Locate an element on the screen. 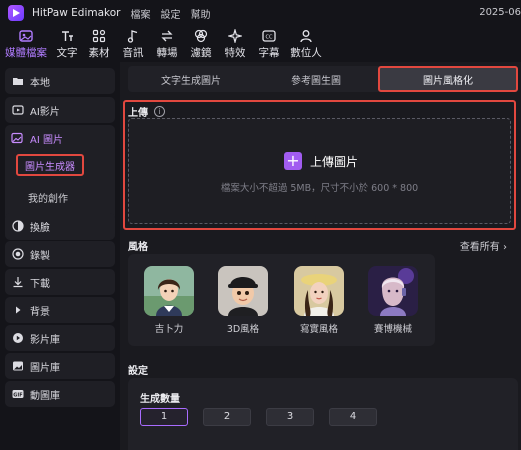 The image size is (521, 450). menu-settings: 設定 is located at coordinates (170, 13).